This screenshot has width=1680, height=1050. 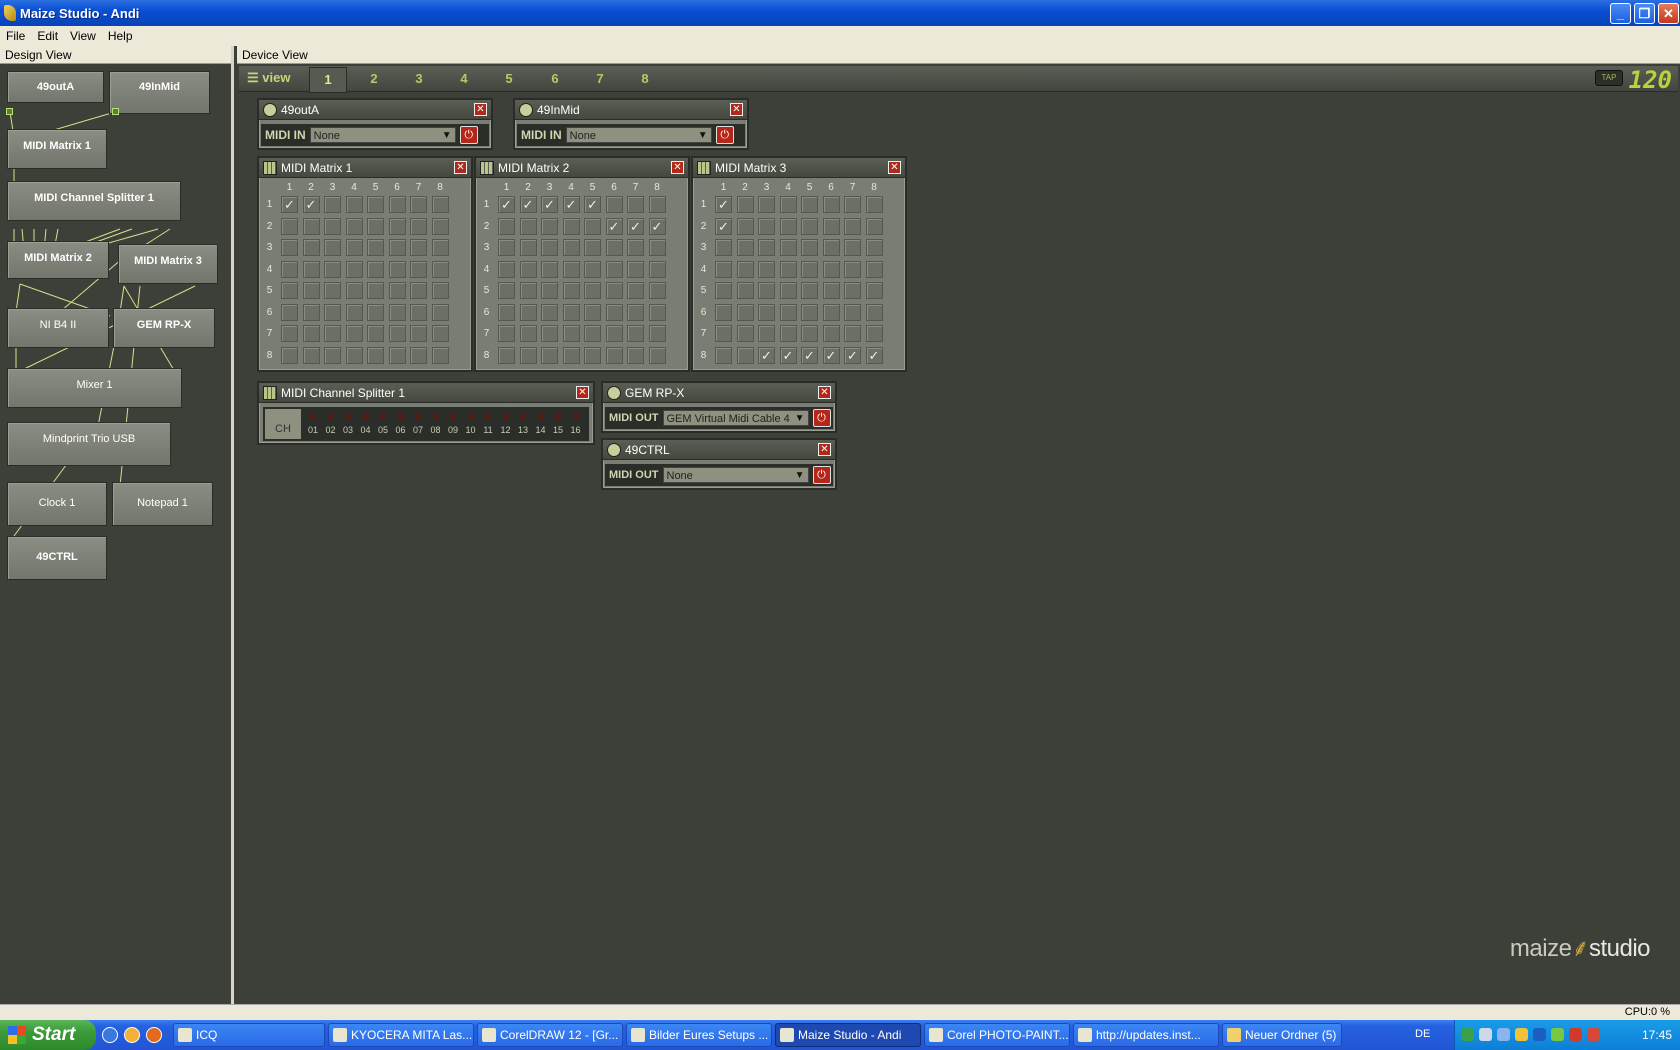 What do you see at coordinates (15, 36) in the screenshot?
I see `menu-file: File` at bounding box center [15, 36].